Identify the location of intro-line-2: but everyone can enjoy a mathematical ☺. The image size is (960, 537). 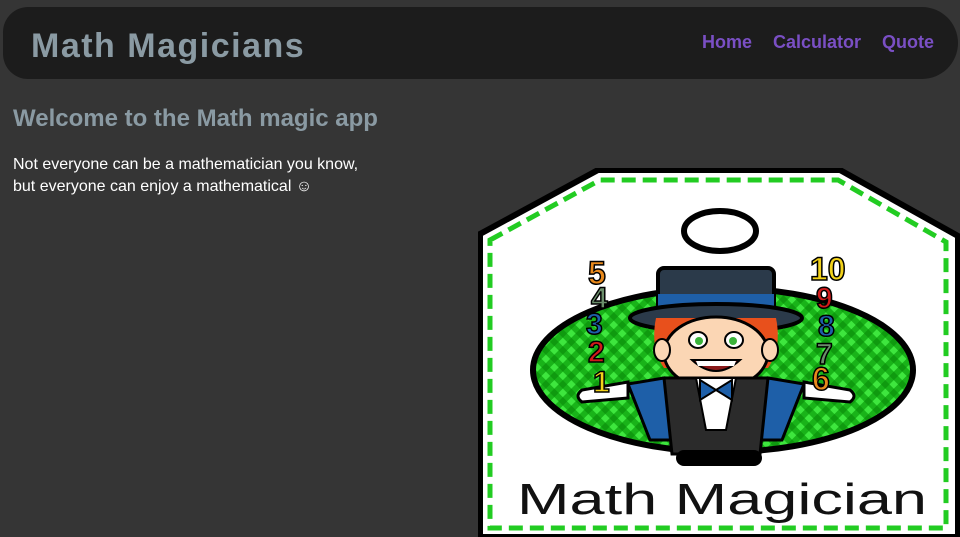
(163, 186).